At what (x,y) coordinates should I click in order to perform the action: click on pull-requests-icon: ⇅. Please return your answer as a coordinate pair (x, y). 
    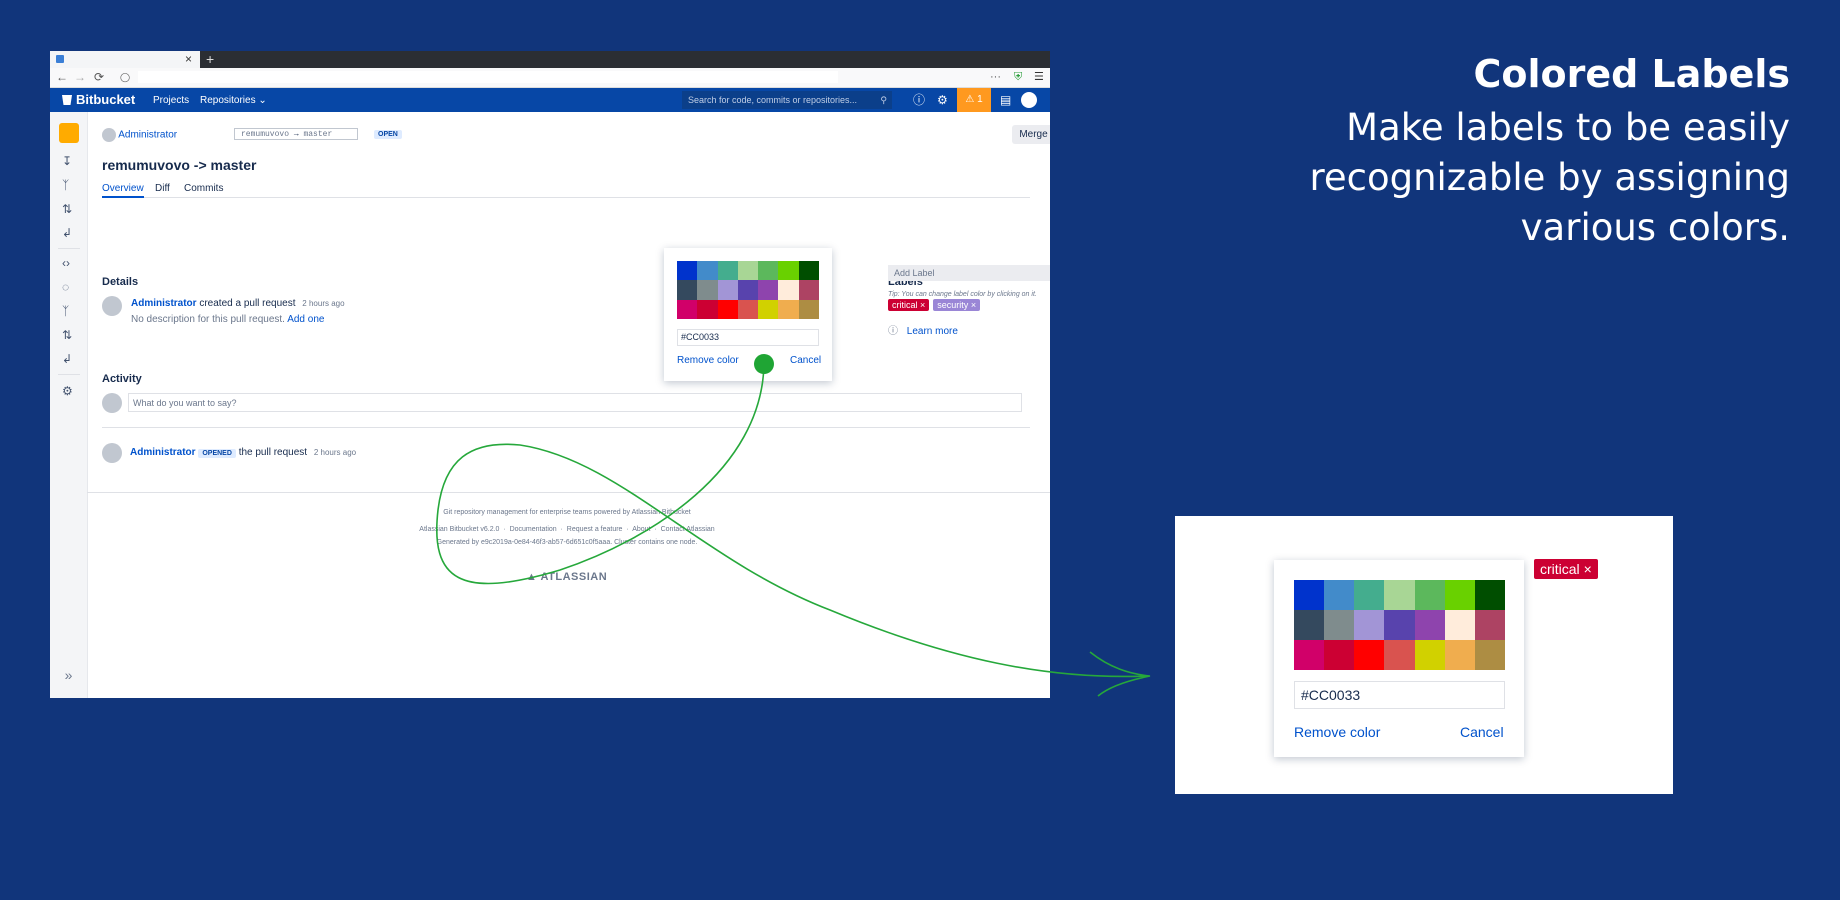
    Looking at the image, I should click on (67, 335).